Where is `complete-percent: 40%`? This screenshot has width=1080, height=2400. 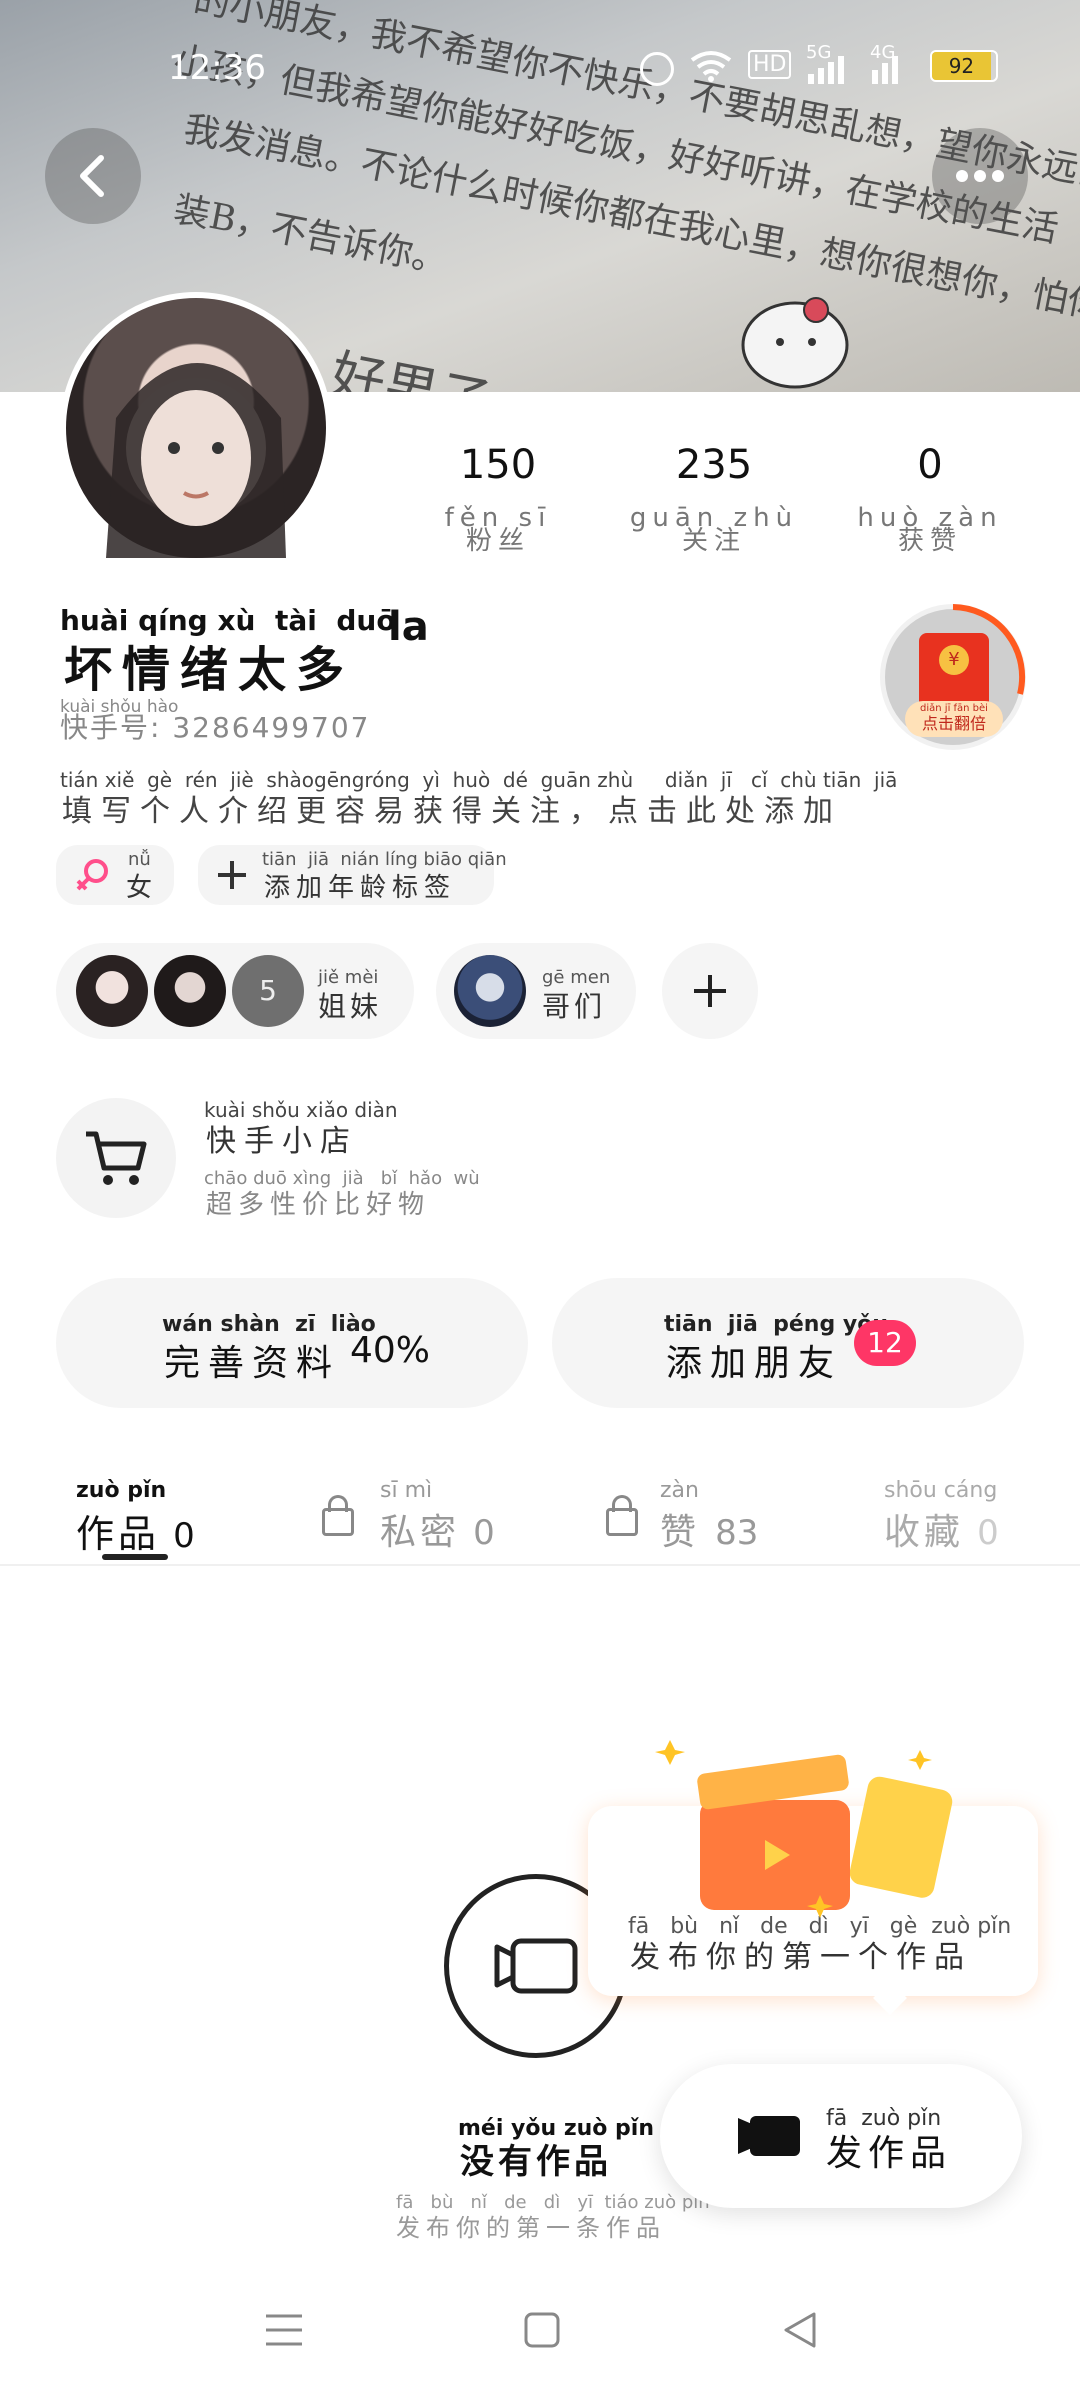
complete-percent: 40% is located at coordinates (390, 1350).